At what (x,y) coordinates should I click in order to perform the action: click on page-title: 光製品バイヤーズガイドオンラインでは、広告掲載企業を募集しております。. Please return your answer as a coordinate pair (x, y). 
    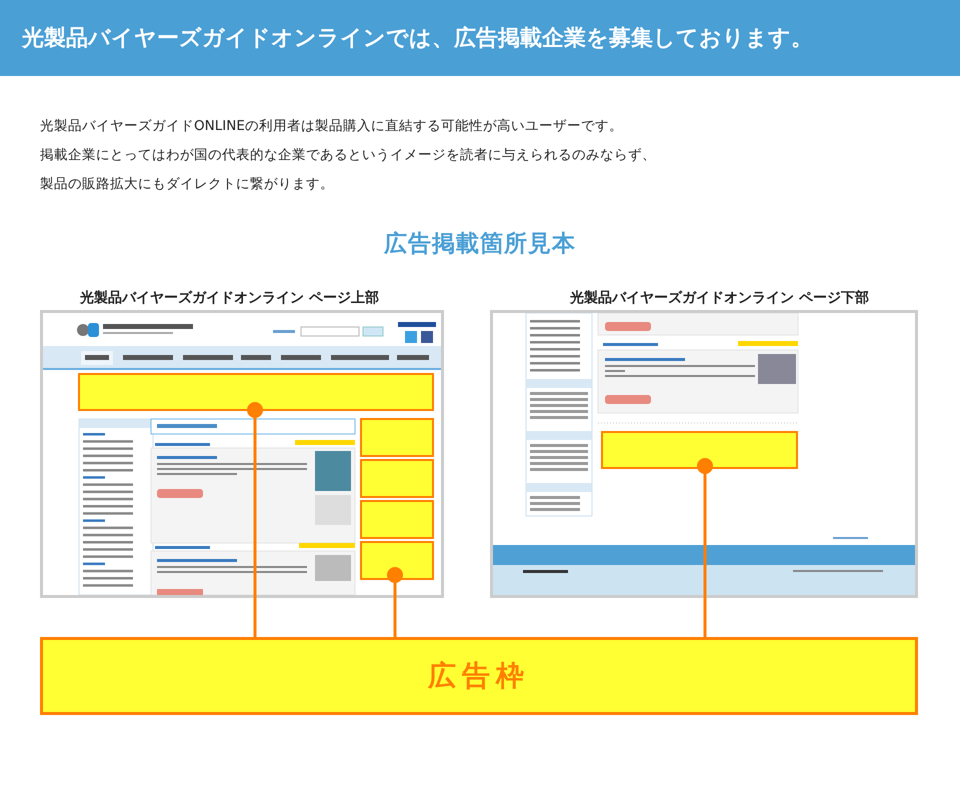
    Looking at the image, I should click on (417, 38).